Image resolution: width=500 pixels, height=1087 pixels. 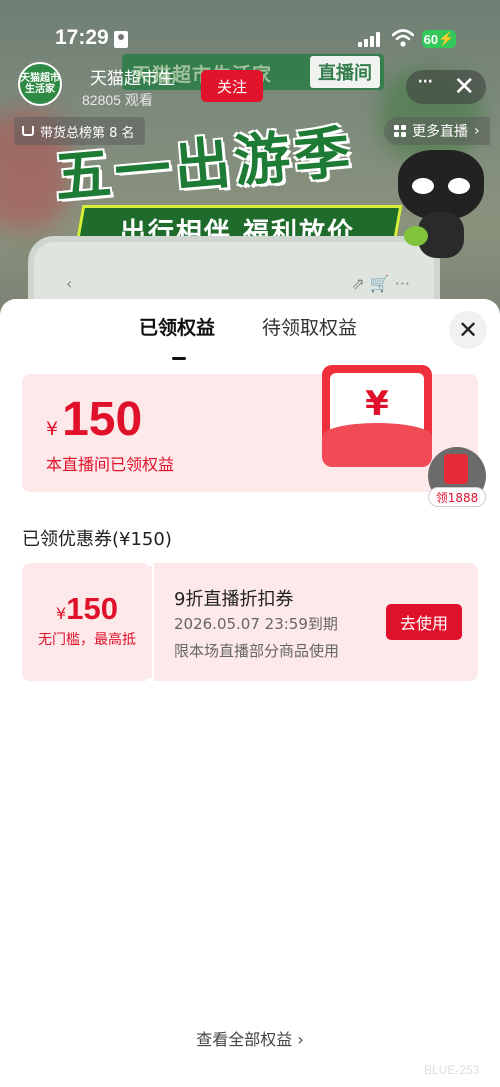 What do you see at coordinates (177, 326) in the screenshot?
I see `tab-claimed-benefits: 已领权益` at bounding box center [177, 326].